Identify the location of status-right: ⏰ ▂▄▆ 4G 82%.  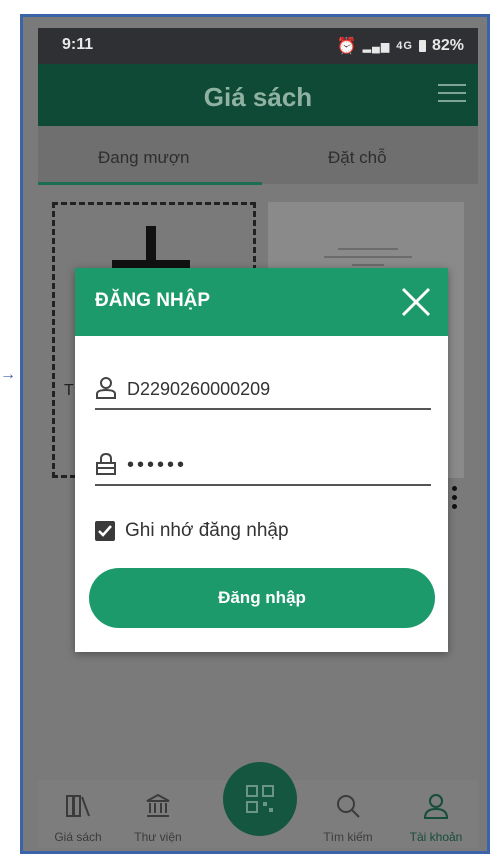
(400, 46).